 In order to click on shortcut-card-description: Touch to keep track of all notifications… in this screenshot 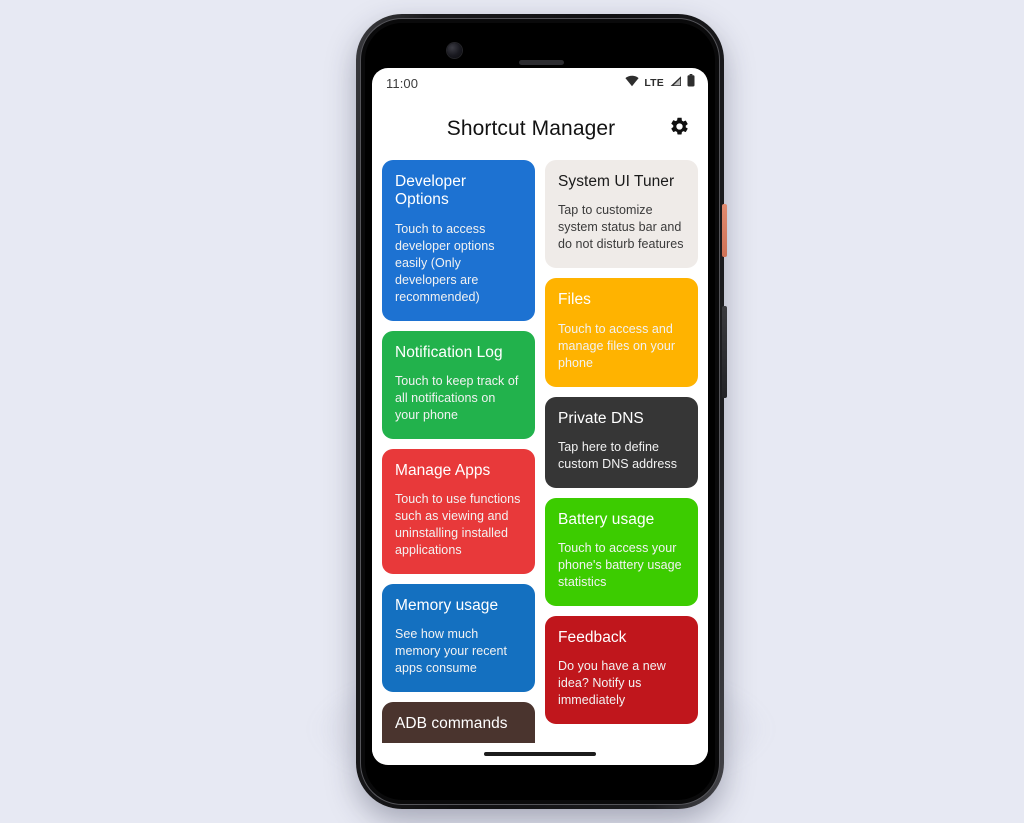, I will do `click(457, 397)`.